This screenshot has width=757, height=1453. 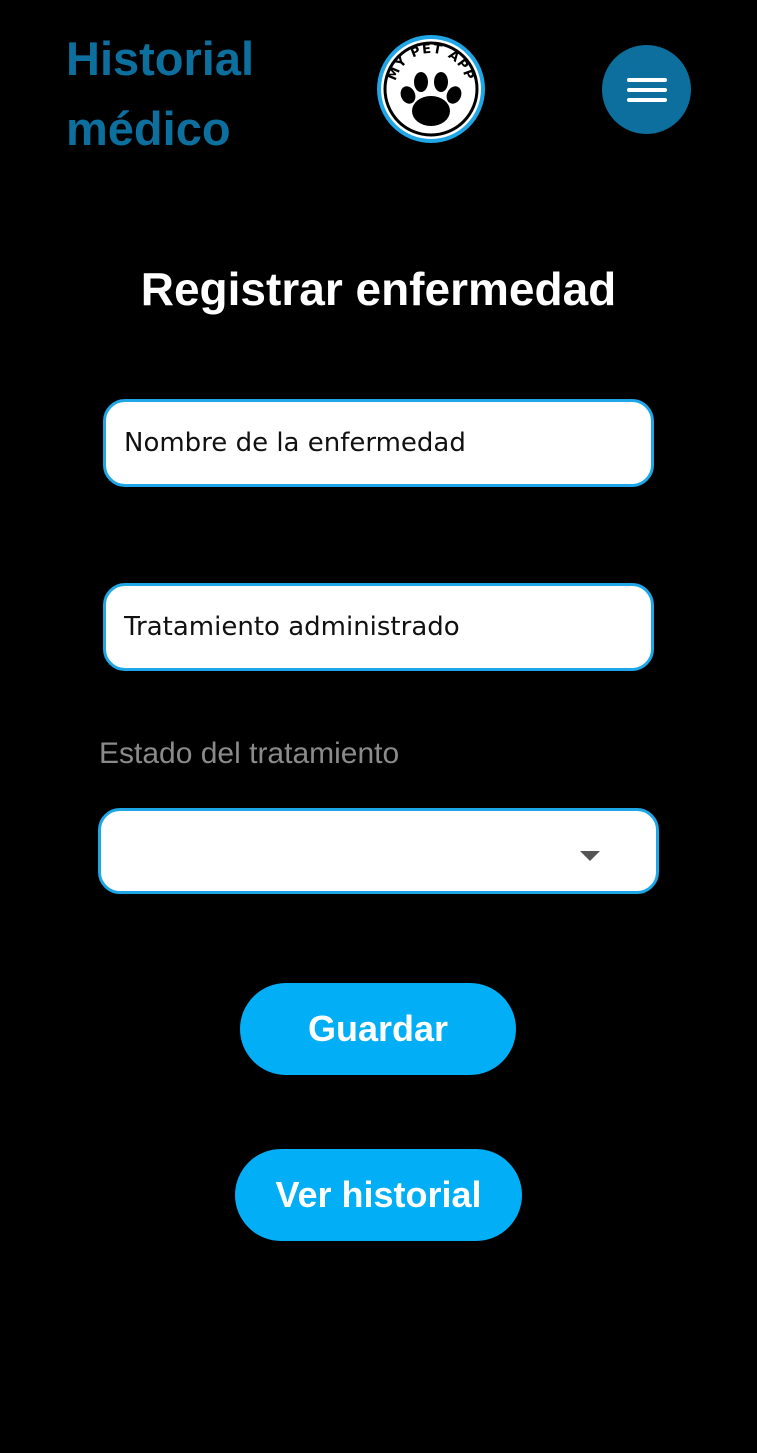 What do you see at coordinates (378, 1029) in the screenshot?
I see `save-button: Guardar` at bounding box center [378, 1029].